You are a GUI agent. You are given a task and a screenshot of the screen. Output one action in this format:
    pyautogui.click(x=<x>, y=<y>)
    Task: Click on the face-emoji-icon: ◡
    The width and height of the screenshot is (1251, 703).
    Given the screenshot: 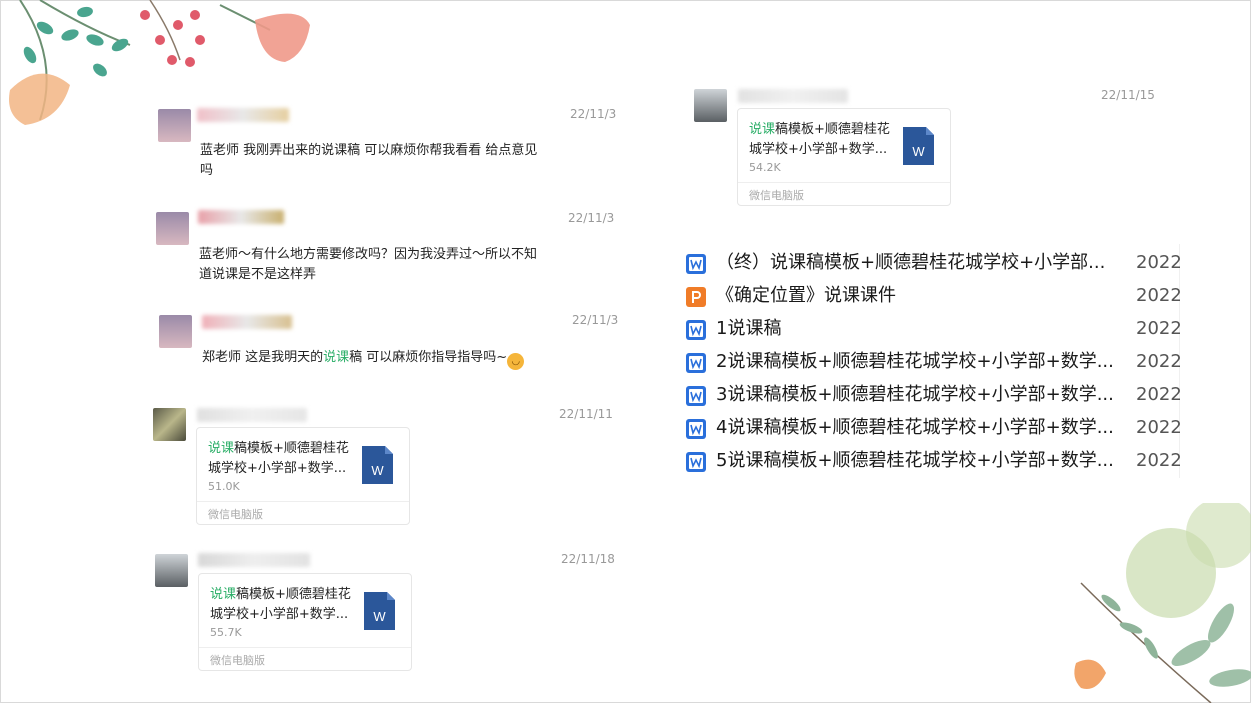 What is the action you would take?
    pyautogui.click(x=516, y=361)
    